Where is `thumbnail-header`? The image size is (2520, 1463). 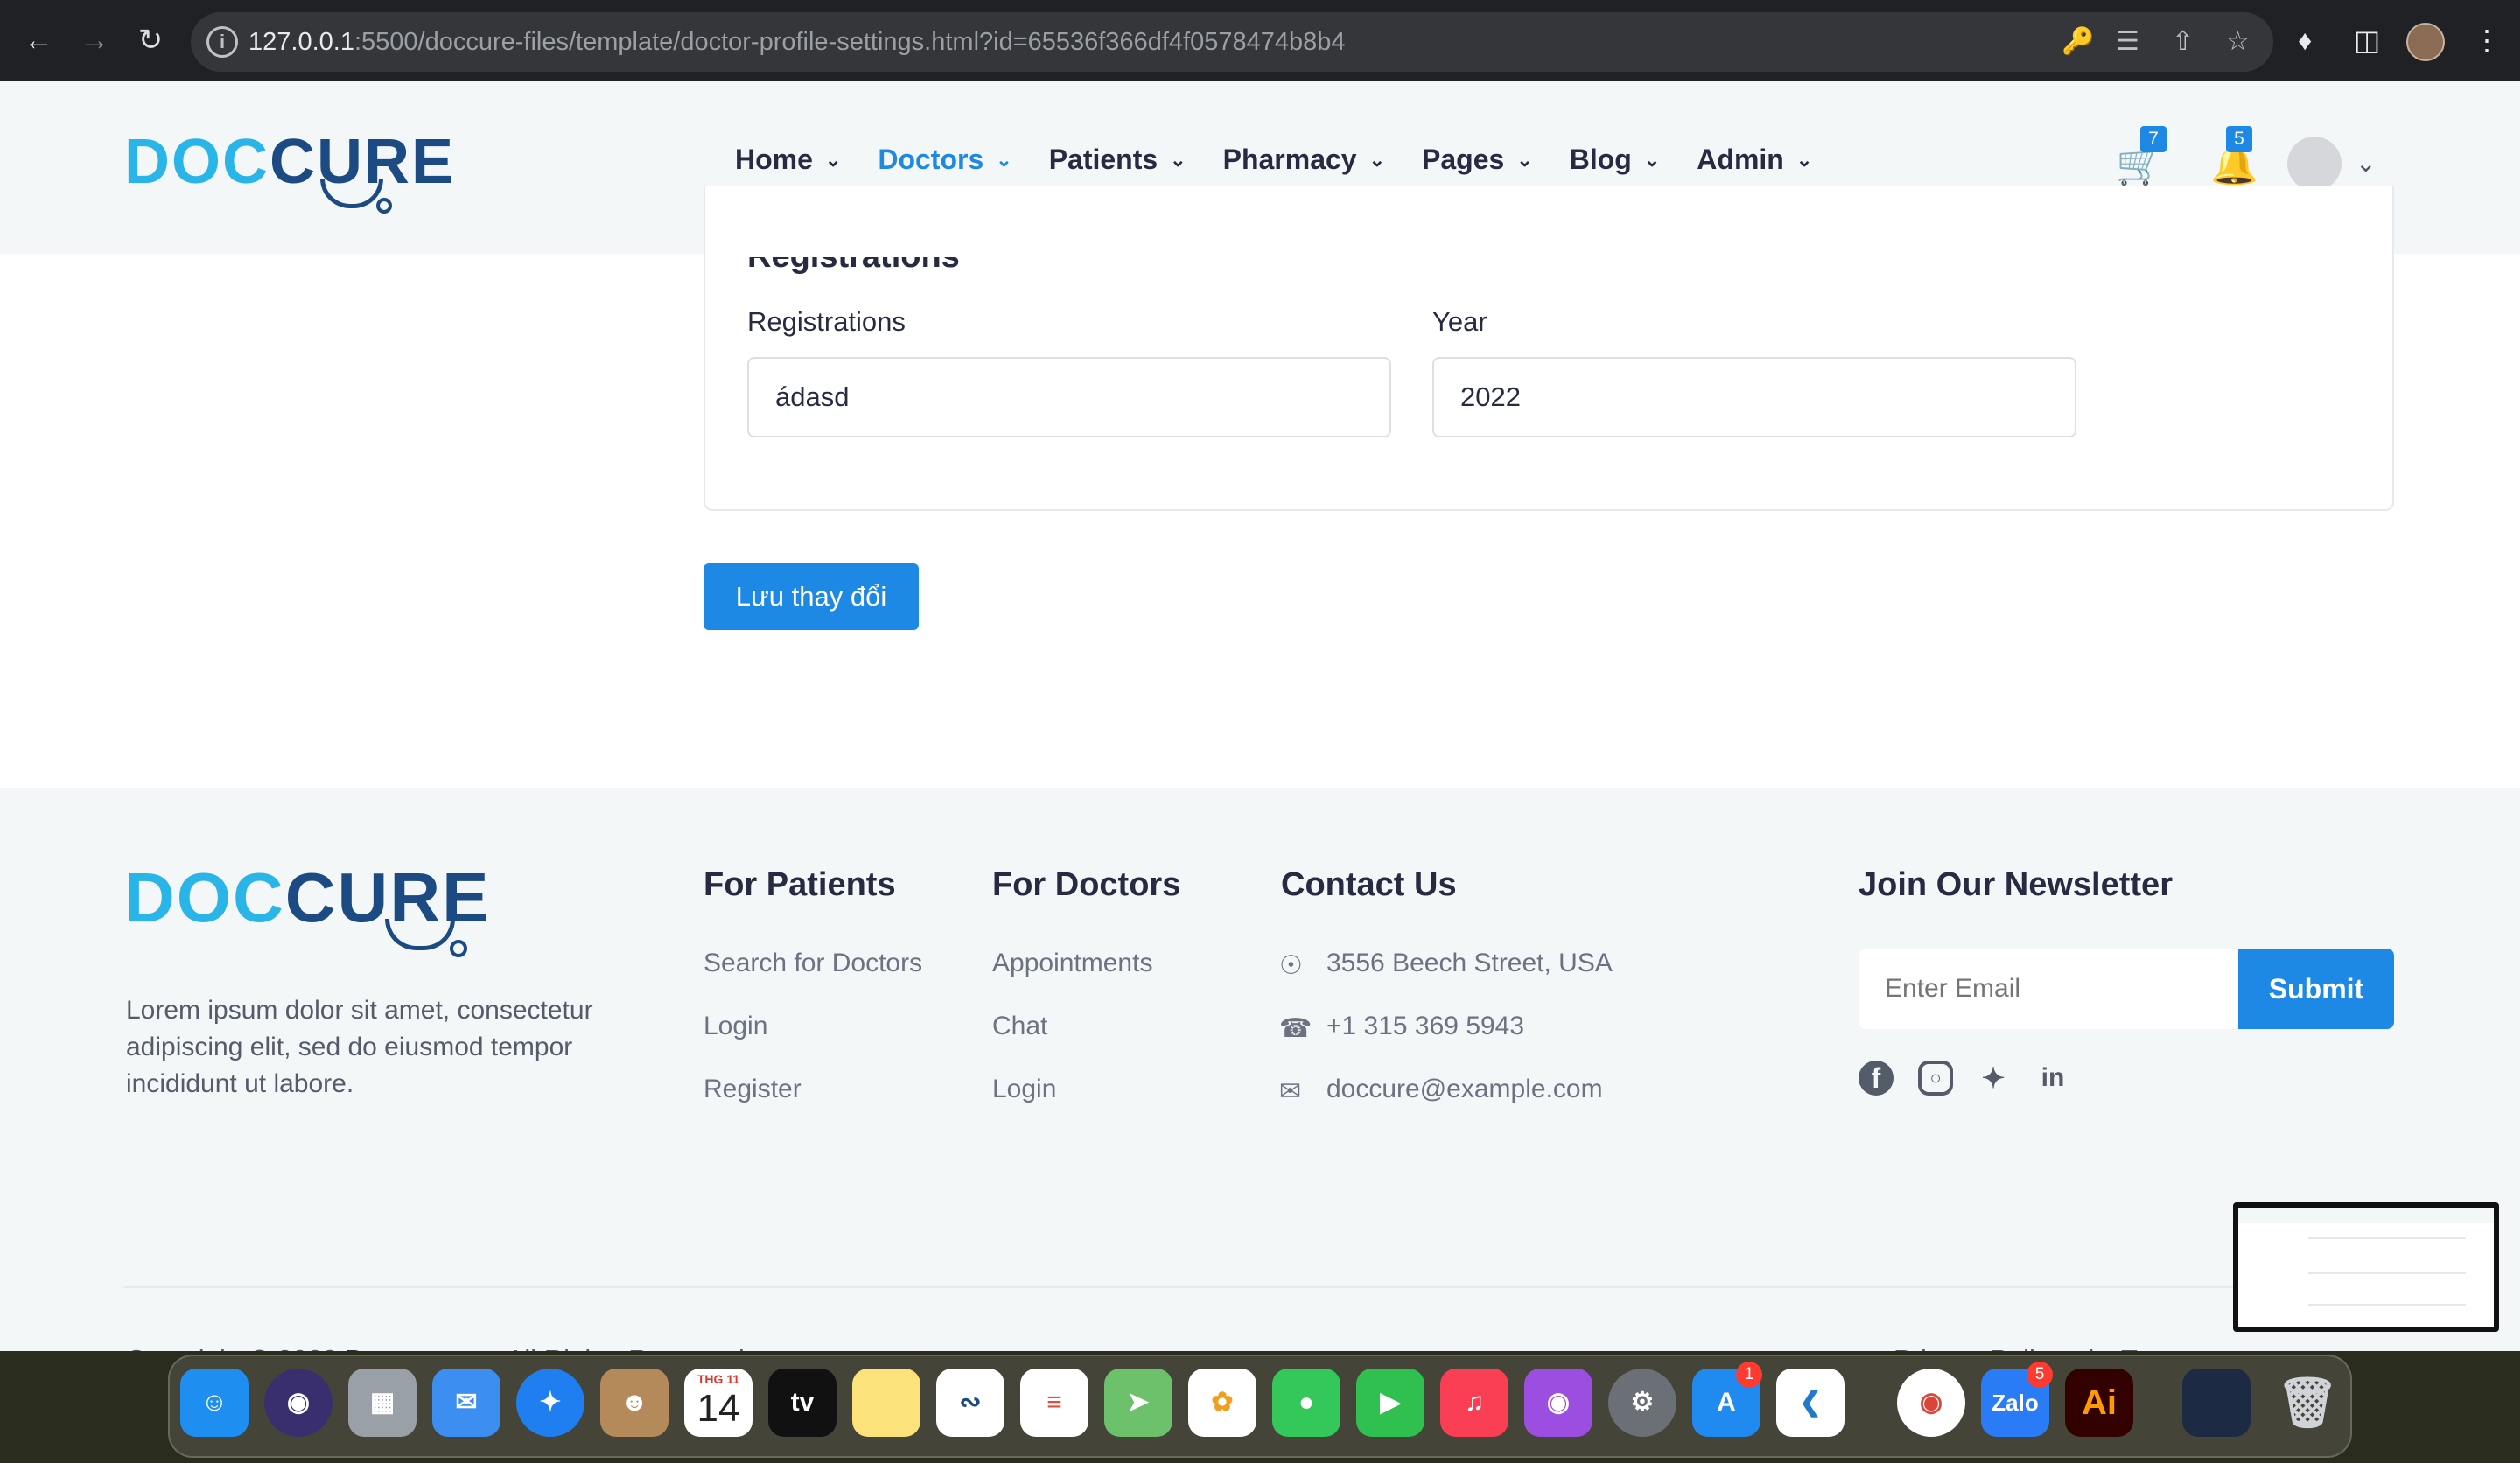 thumbnail-header is located at coordinates (2366, 1215).